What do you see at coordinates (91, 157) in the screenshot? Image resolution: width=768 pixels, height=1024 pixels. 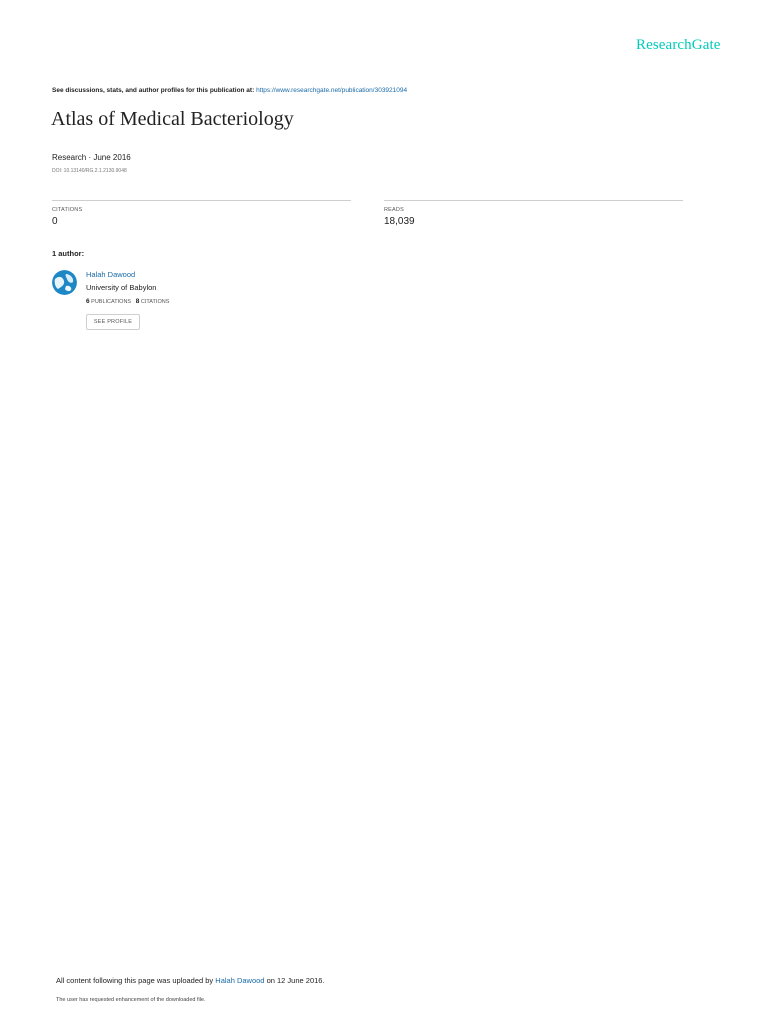 I see `publication-type-date: Research · June 2016` at bounding box center [91, 157].